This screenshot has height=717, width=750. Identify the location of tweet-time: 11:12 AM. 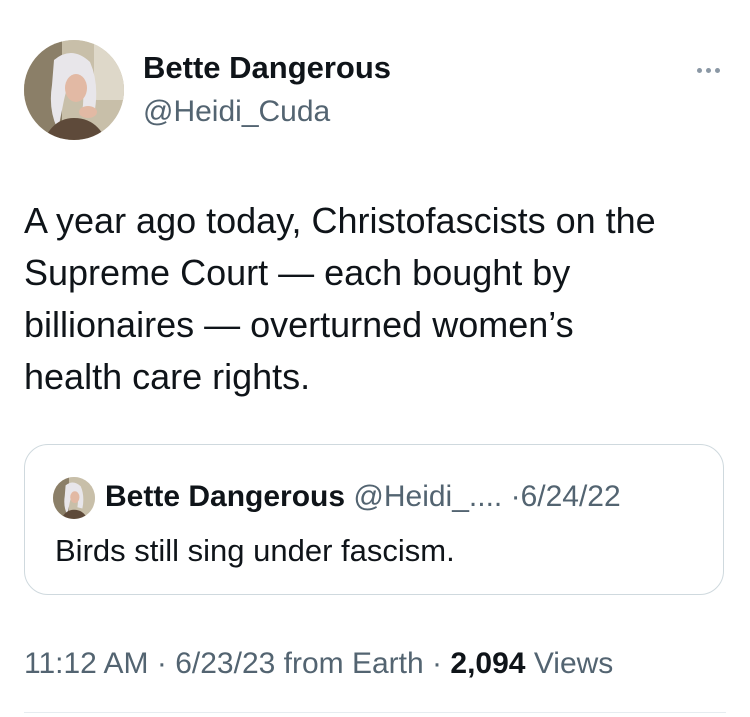
(86, 663).